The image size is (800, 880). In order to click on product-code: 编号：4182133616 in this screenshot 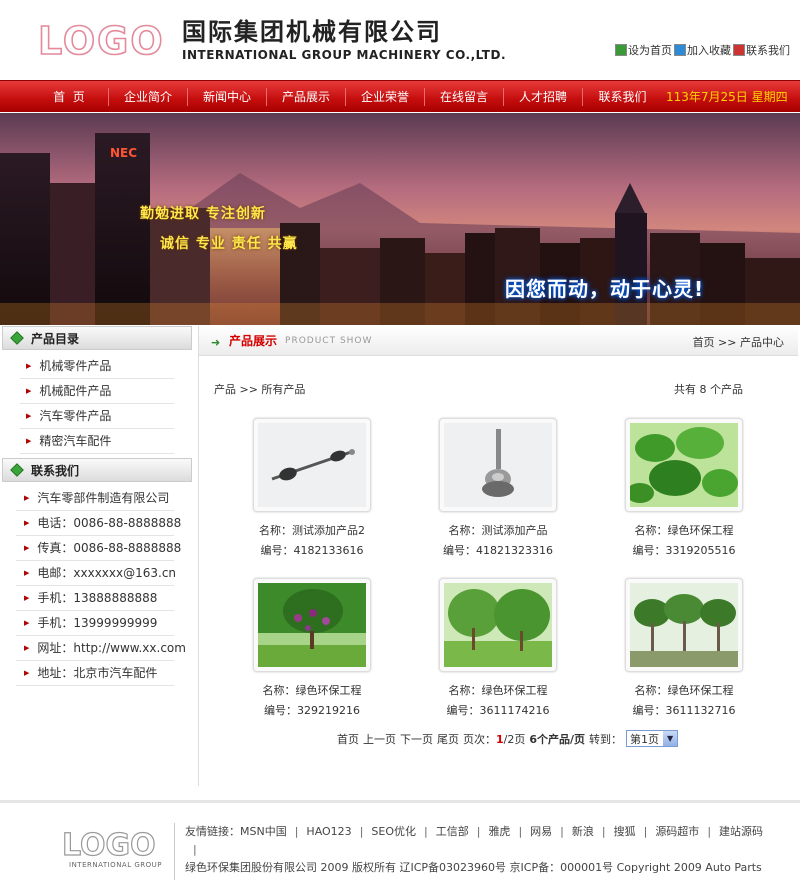, I will do `click(312, 550)`.